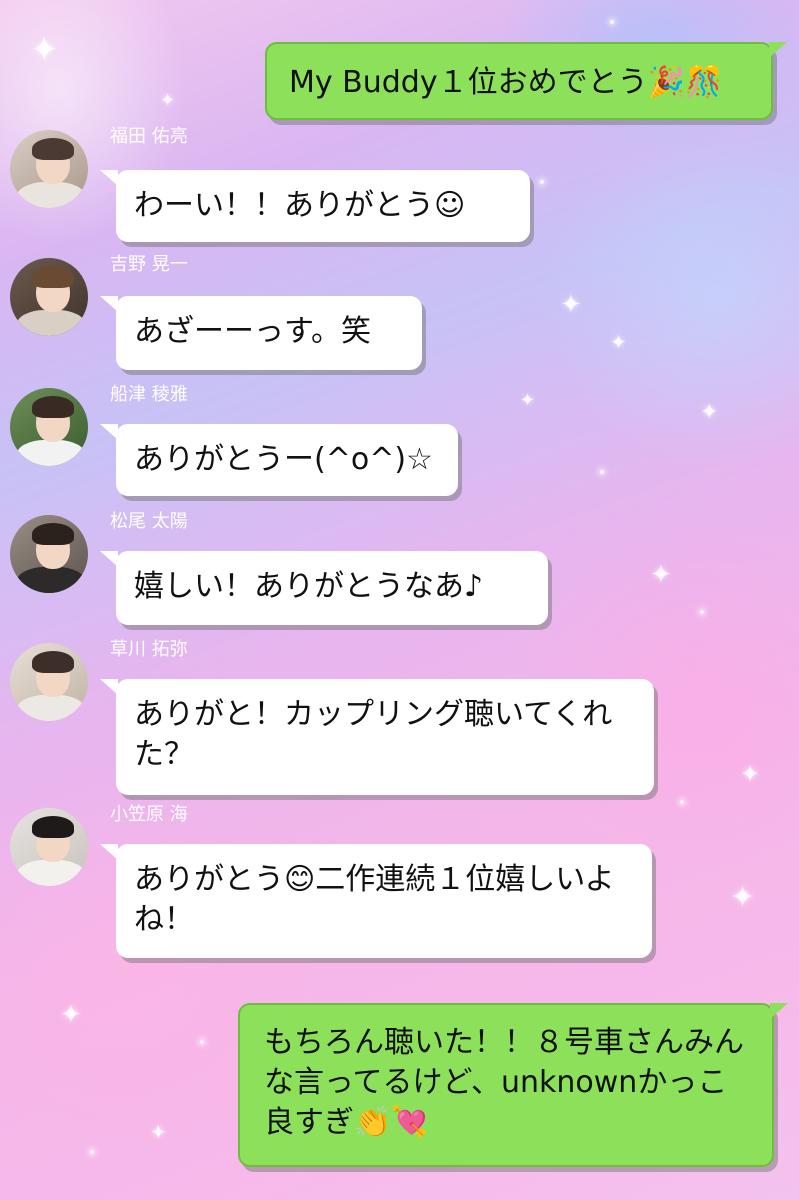 Image resolution: width=799 pixels, height=1200 pixels. I want to click on received-message-bubble: あざーーっす。笑, so click(261, 333).